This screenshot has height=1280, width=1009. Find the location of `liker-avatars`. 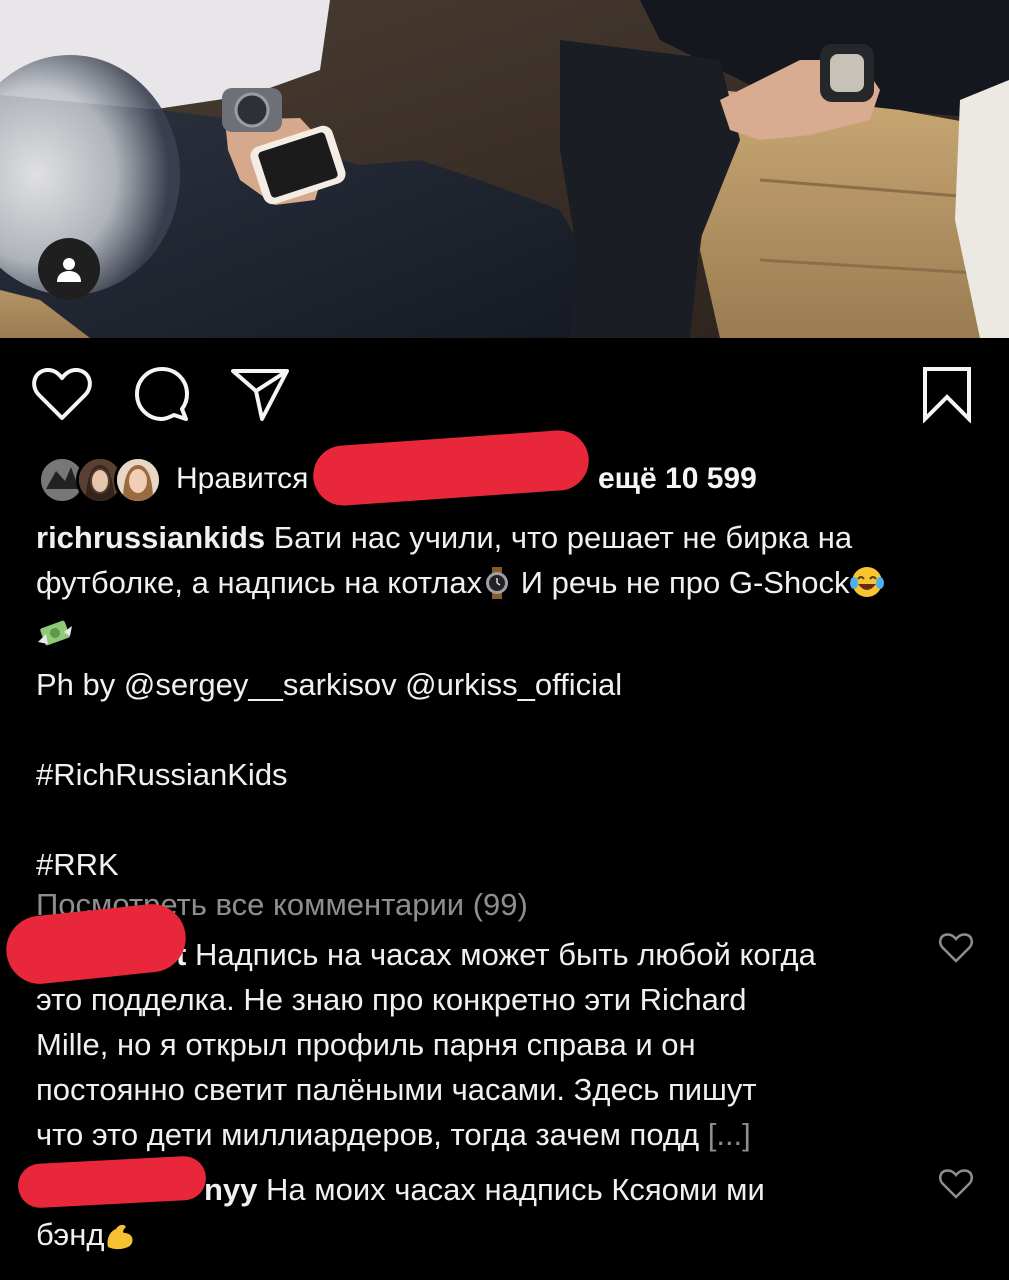

liker-avatars is located at coordinates (100, 479).